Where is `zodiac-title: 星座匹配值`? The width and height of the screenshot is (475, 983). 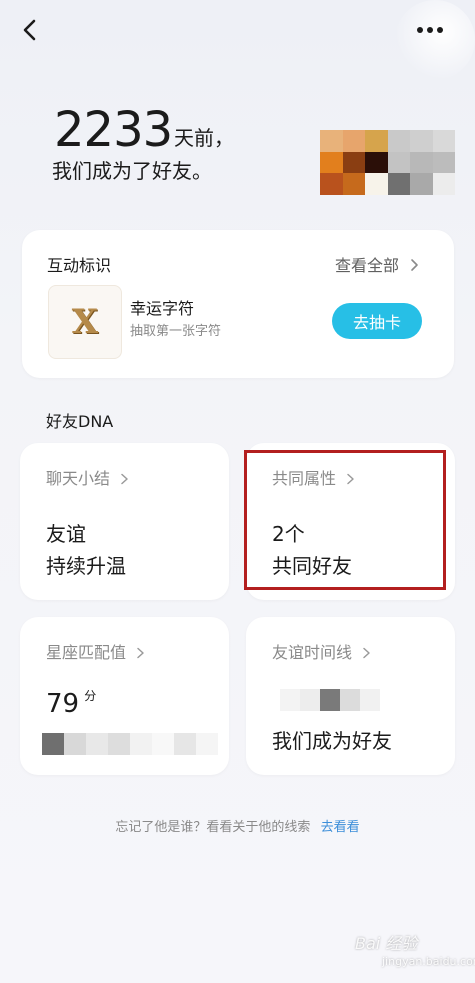 zodiac-title: 星座匹配值 is located at coordinates (86, 652).